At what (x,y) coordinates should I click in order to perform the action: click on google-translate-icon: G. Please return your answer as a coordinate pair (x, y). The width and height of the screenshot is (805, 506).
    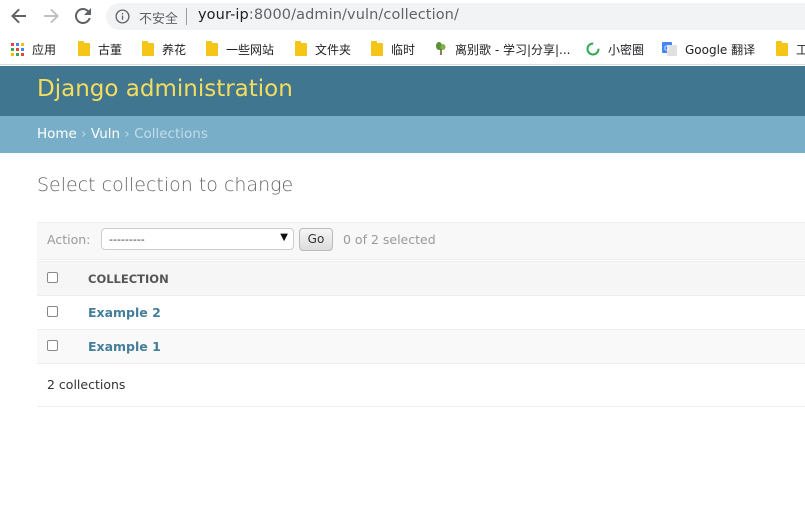
    Looking at the image, I should click on (669, 49).